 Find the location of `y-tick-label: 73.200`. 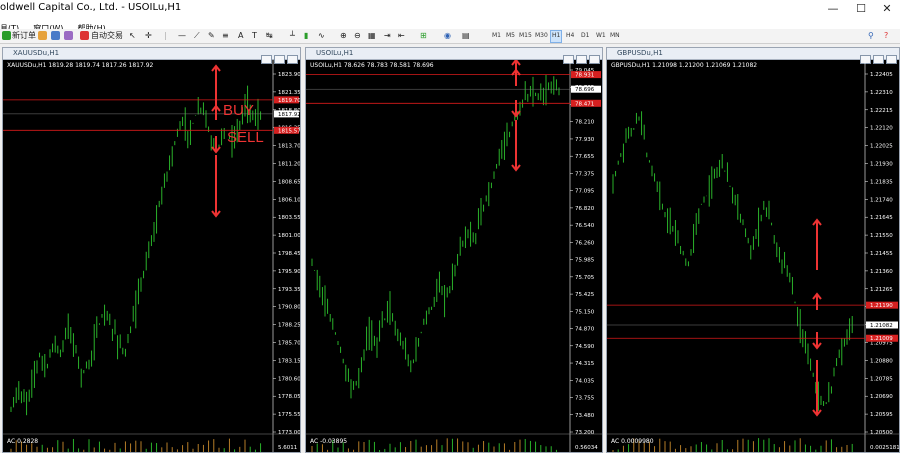

y-tick-label: 73.200 is located at coordinates (585, 433).